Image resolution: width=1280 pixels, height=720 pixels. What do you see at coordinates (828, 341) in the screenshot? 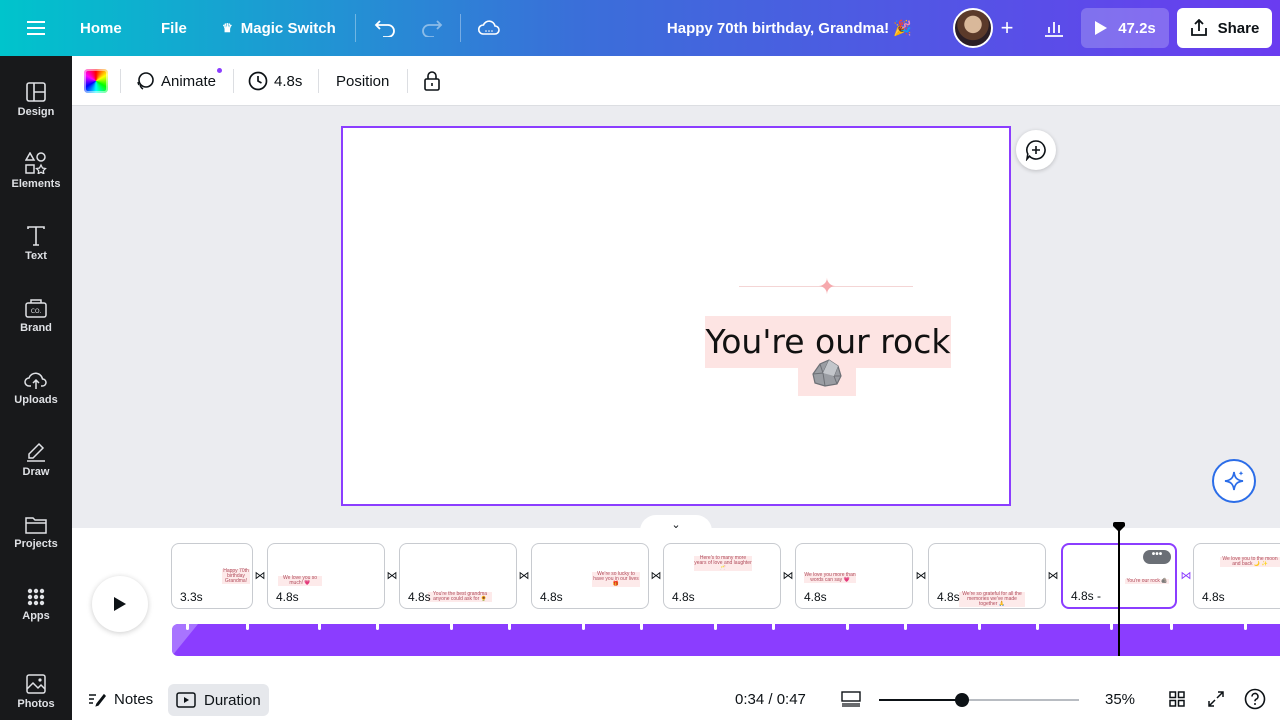
I see `headline-text: You're our rock` at bounding box center [828, 341].